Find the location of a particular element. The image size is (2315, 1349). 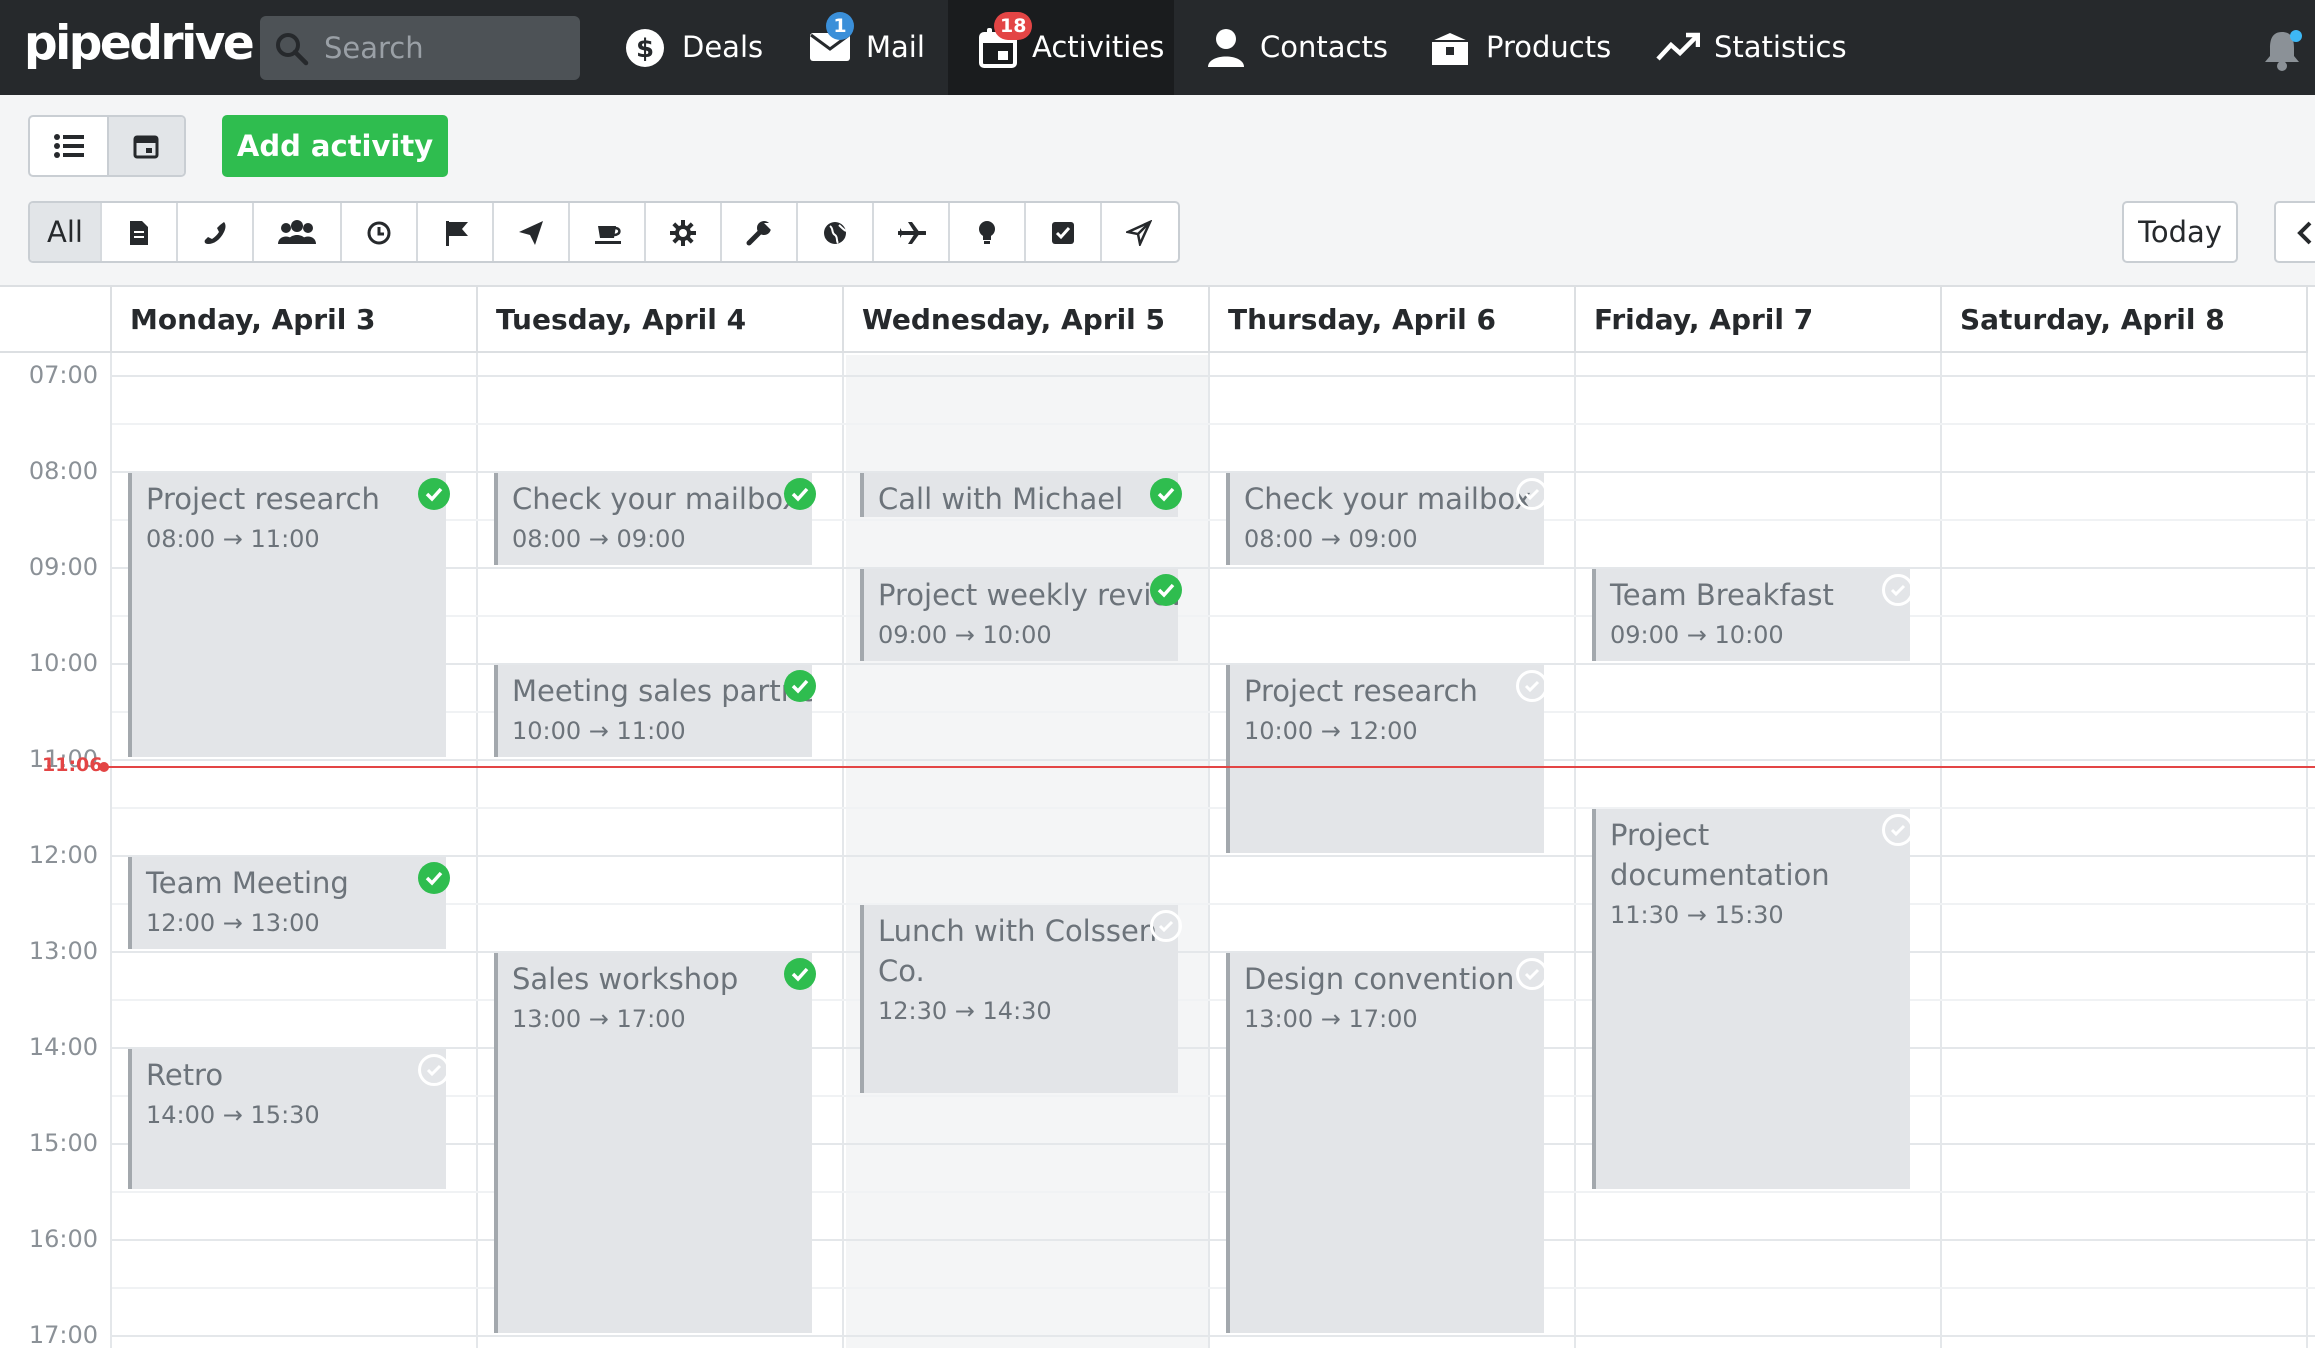

calendar-event: Team Breakfast 09:00 → 10:00 is located at coordinates (1751, 615).